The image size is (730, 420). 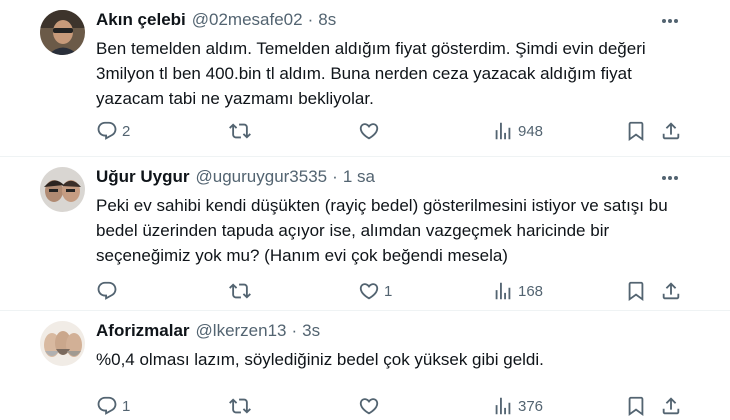 I want to click on author-handle: @uguruygur3535, so click(x=262, y=177).